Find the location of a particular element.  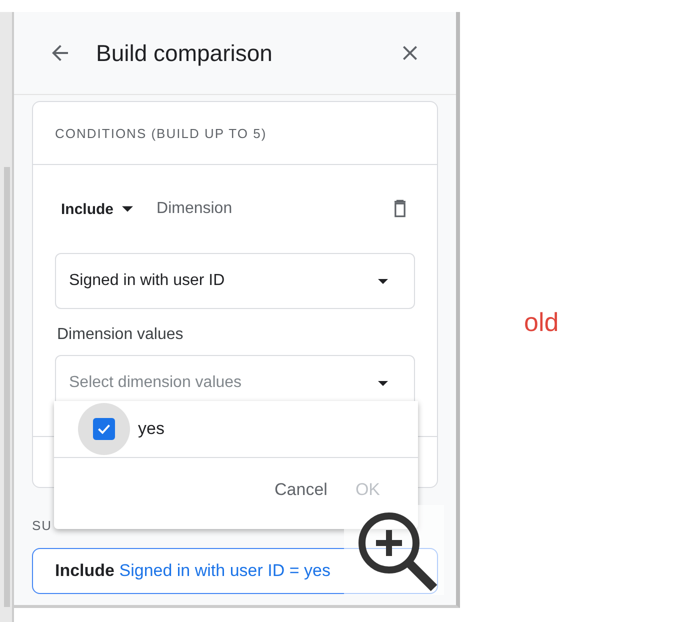

summary-heading: SU is located at coordinates (43, 526).